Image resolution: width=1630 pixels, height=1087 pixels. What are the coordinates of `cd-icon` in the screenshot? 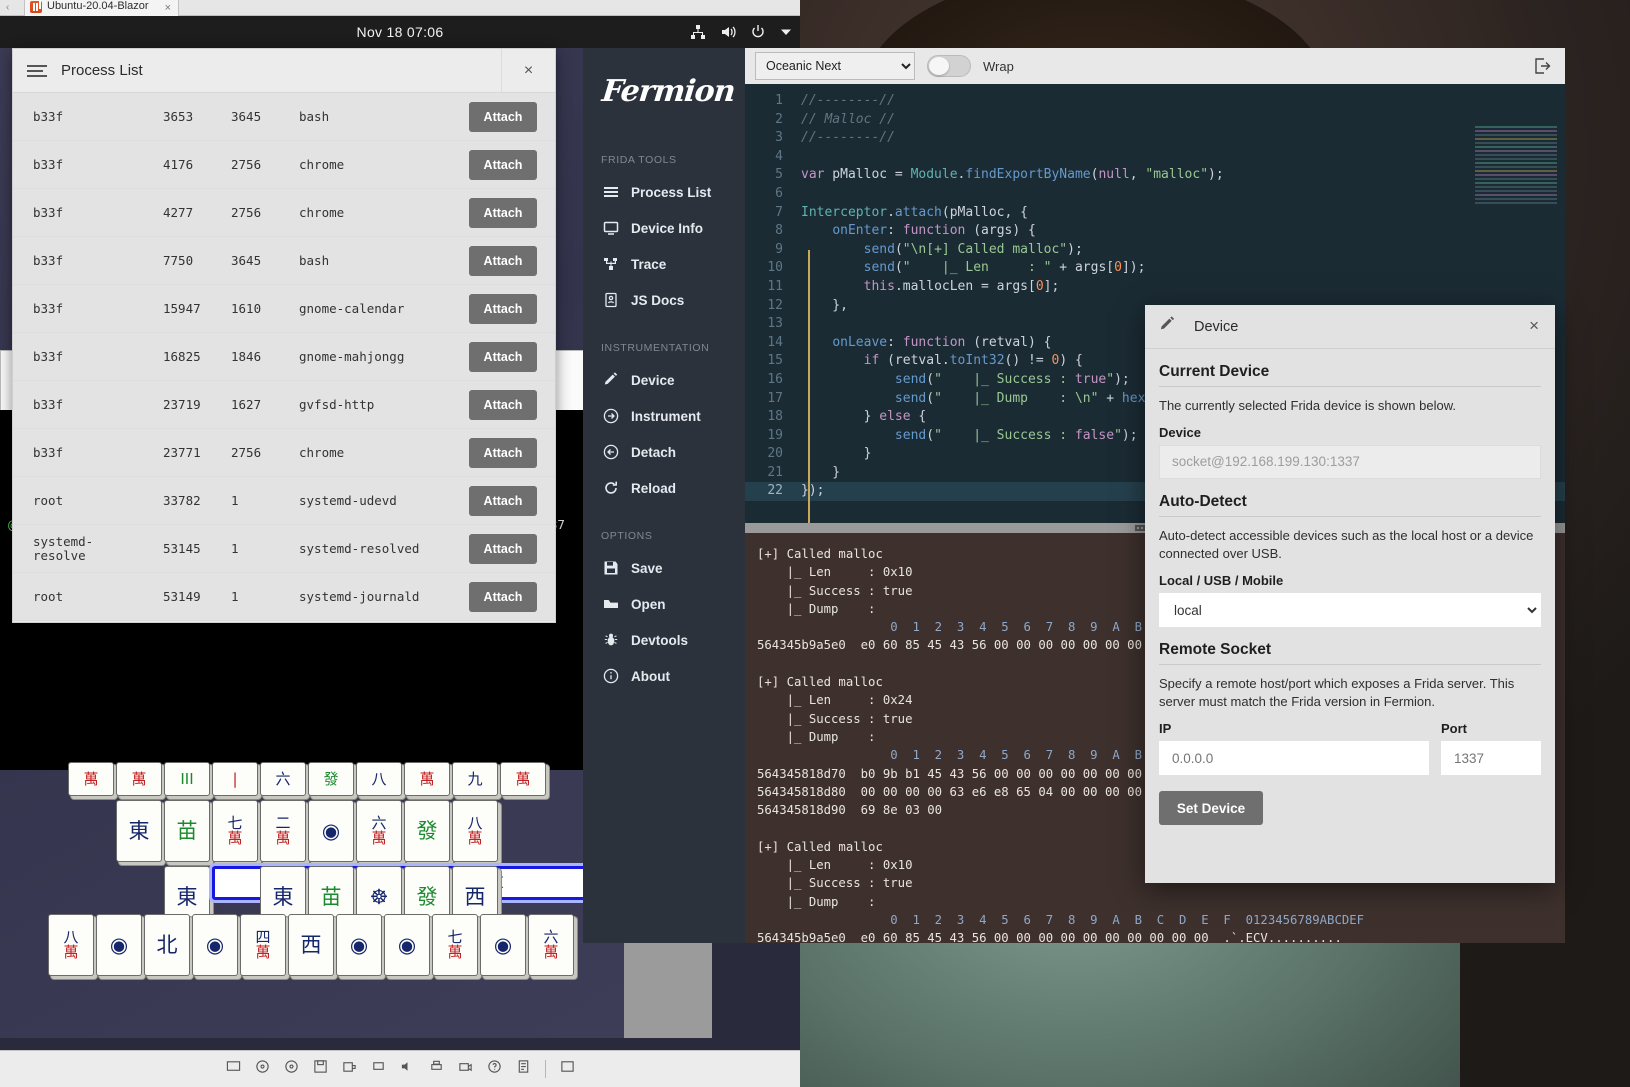 It's located at (262, 1069).